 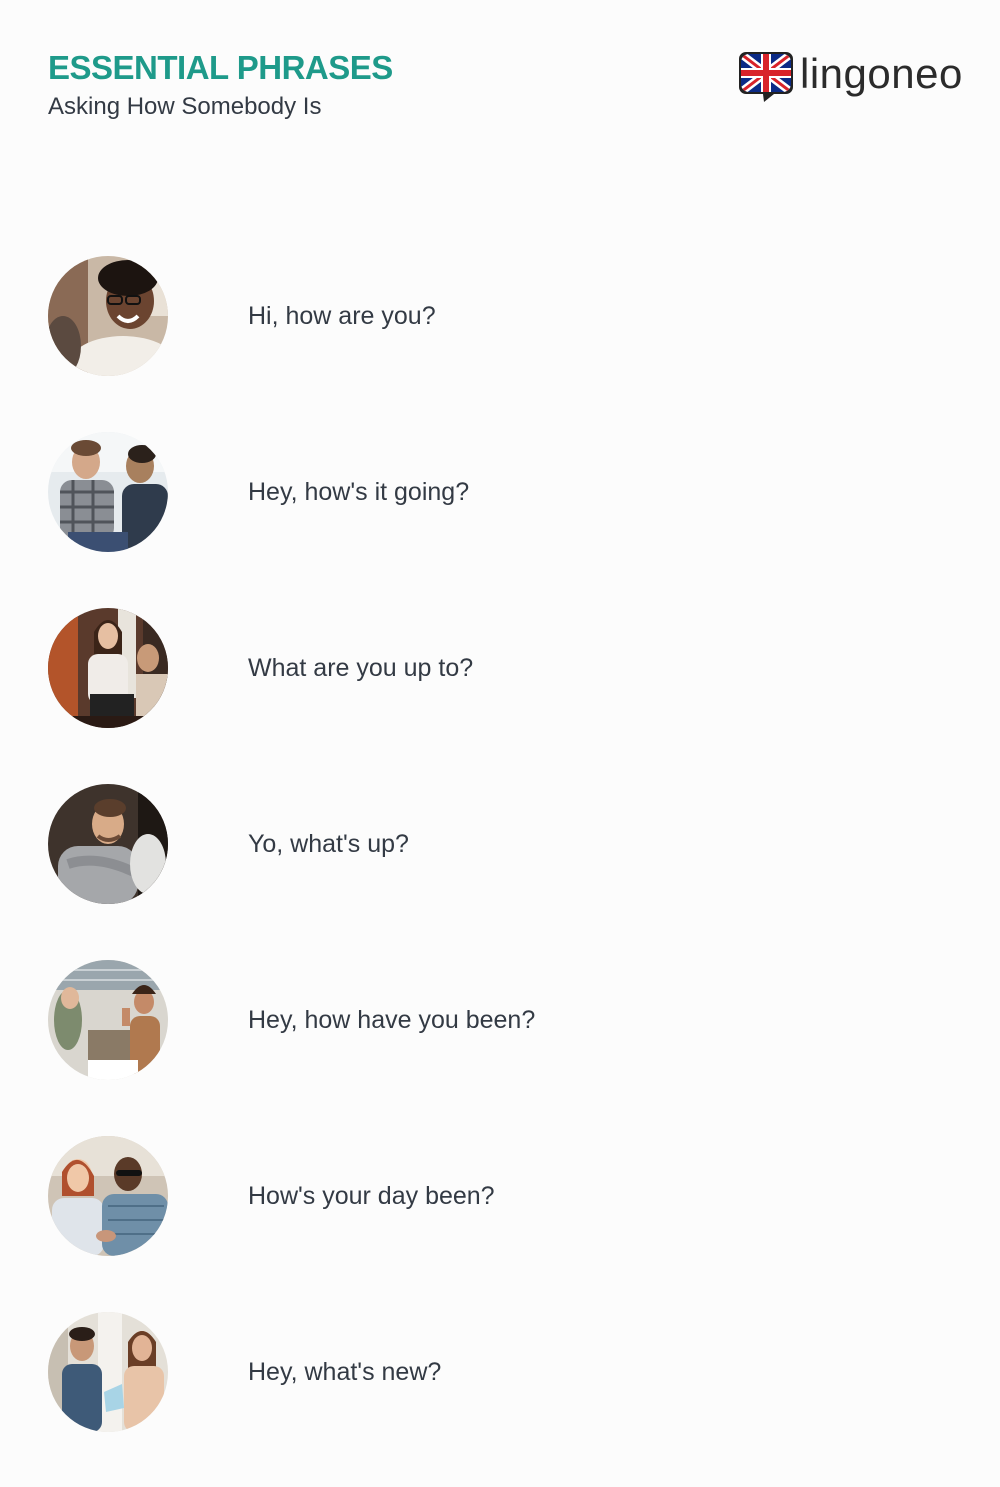 What do you see at coordinates (500, 316) in the screenshot?
I see `phrase-item: Hi, how are you?` at bounding box center [500, 316].